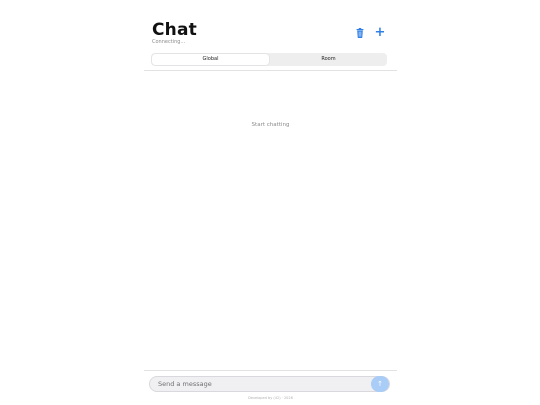 This screenshot has width=540, height=405. What do you see at coordinates (270, 398) in the screenshot?
I see `footer-credit: Developed by (42) · 2026` at bounding box center [270, 398].